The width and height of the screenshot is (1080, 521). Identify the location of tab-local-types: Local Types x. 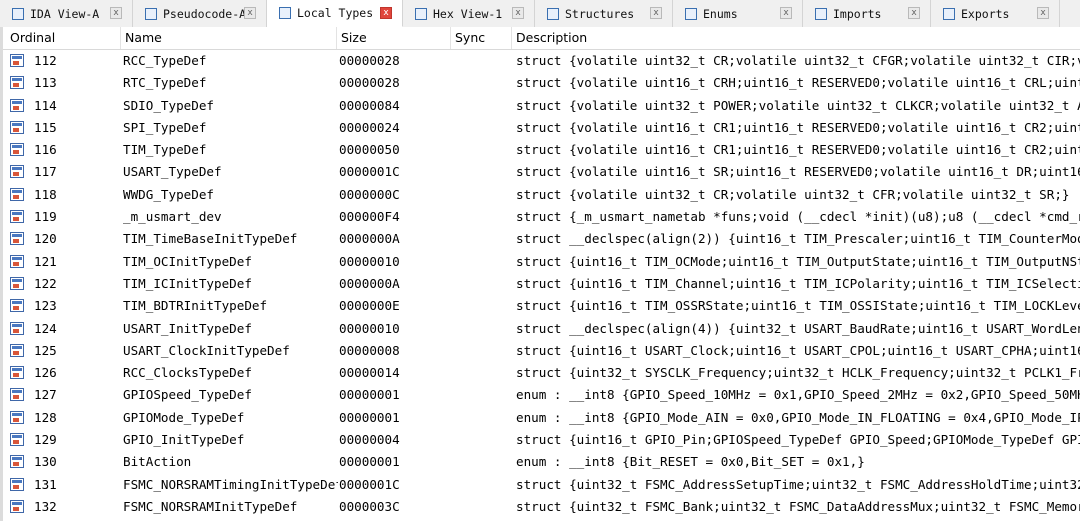
(335, 13).